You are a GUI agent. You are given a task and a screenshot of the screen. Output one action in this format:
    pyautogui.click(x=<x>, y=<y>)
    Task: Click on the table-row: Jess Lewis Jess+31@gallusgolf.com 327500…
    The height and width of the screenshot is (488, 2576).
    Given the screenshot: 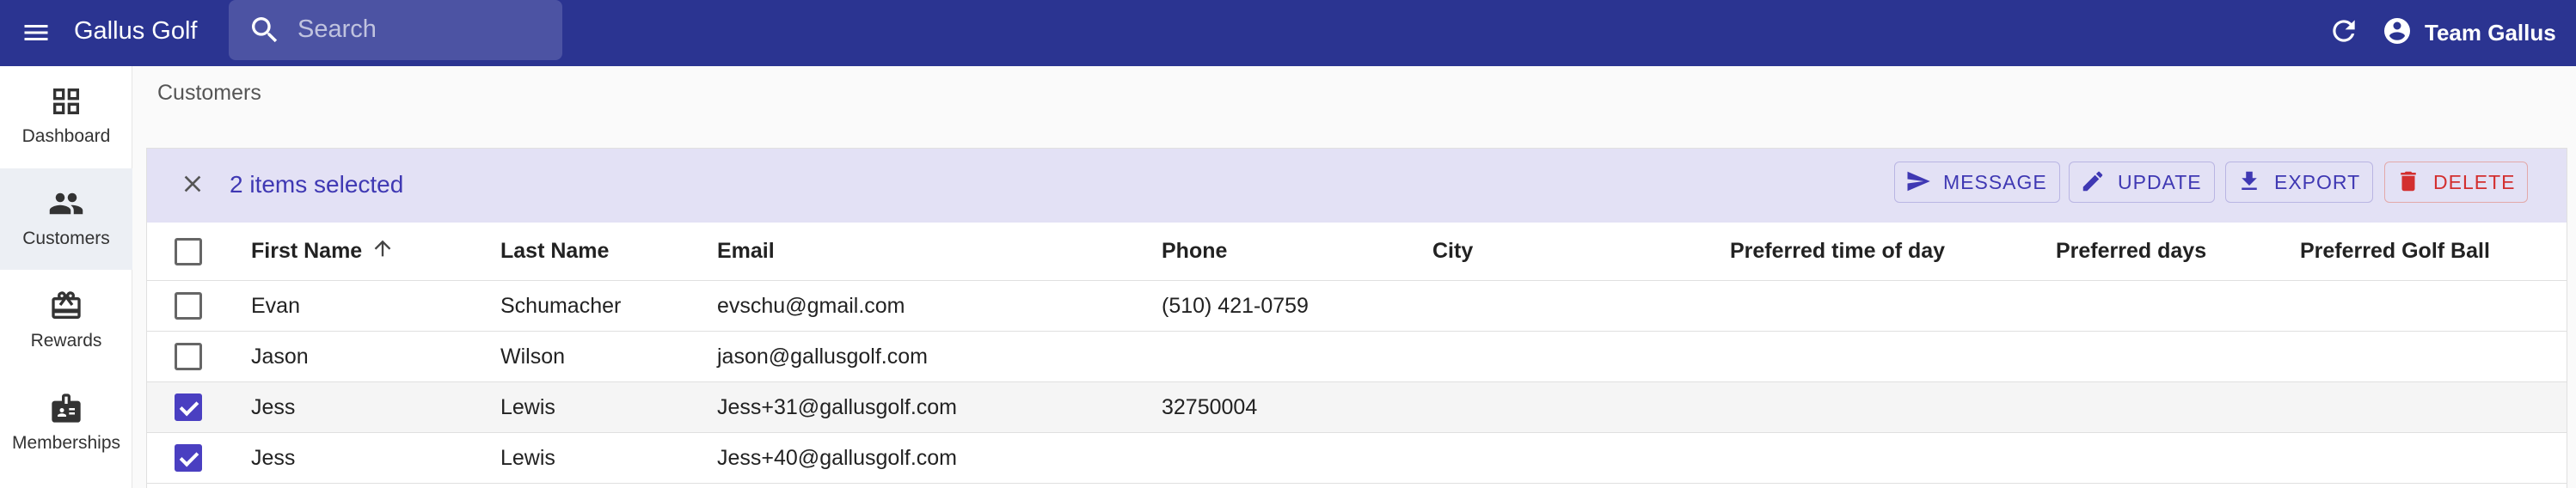 What is the action you would take?
    pyautogui.click(x=1357, y=407)
    